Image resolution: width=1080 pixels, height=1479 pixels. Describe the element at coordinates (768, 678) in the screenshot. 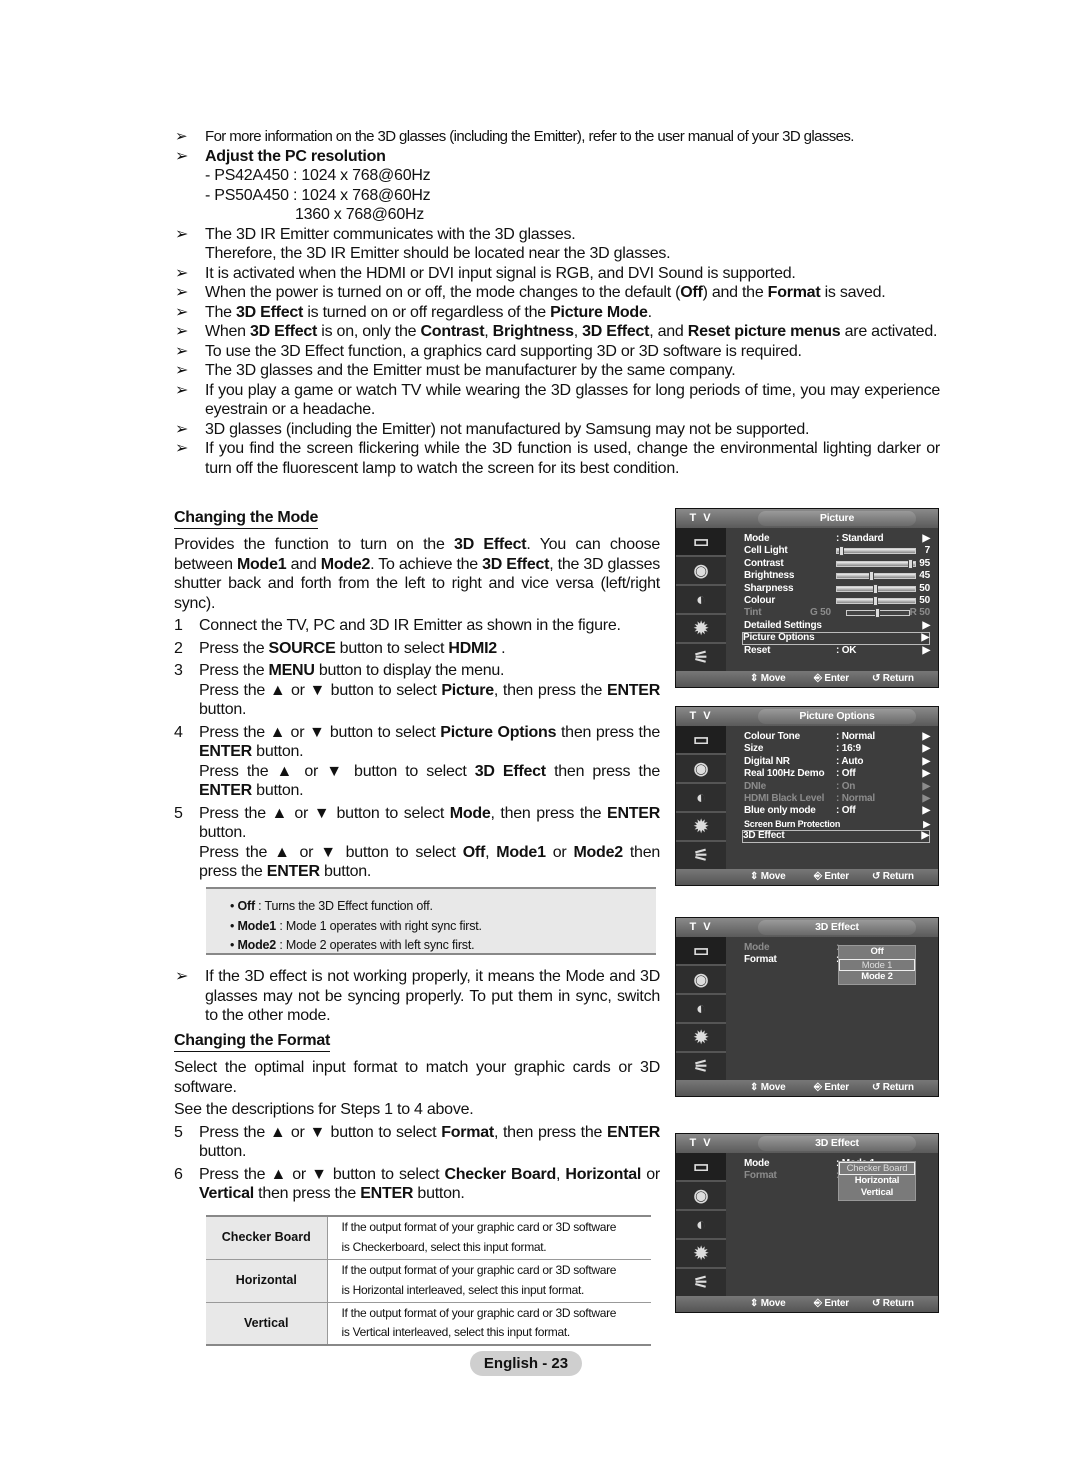

I see `move-hint: ⇕ Move` at that location.